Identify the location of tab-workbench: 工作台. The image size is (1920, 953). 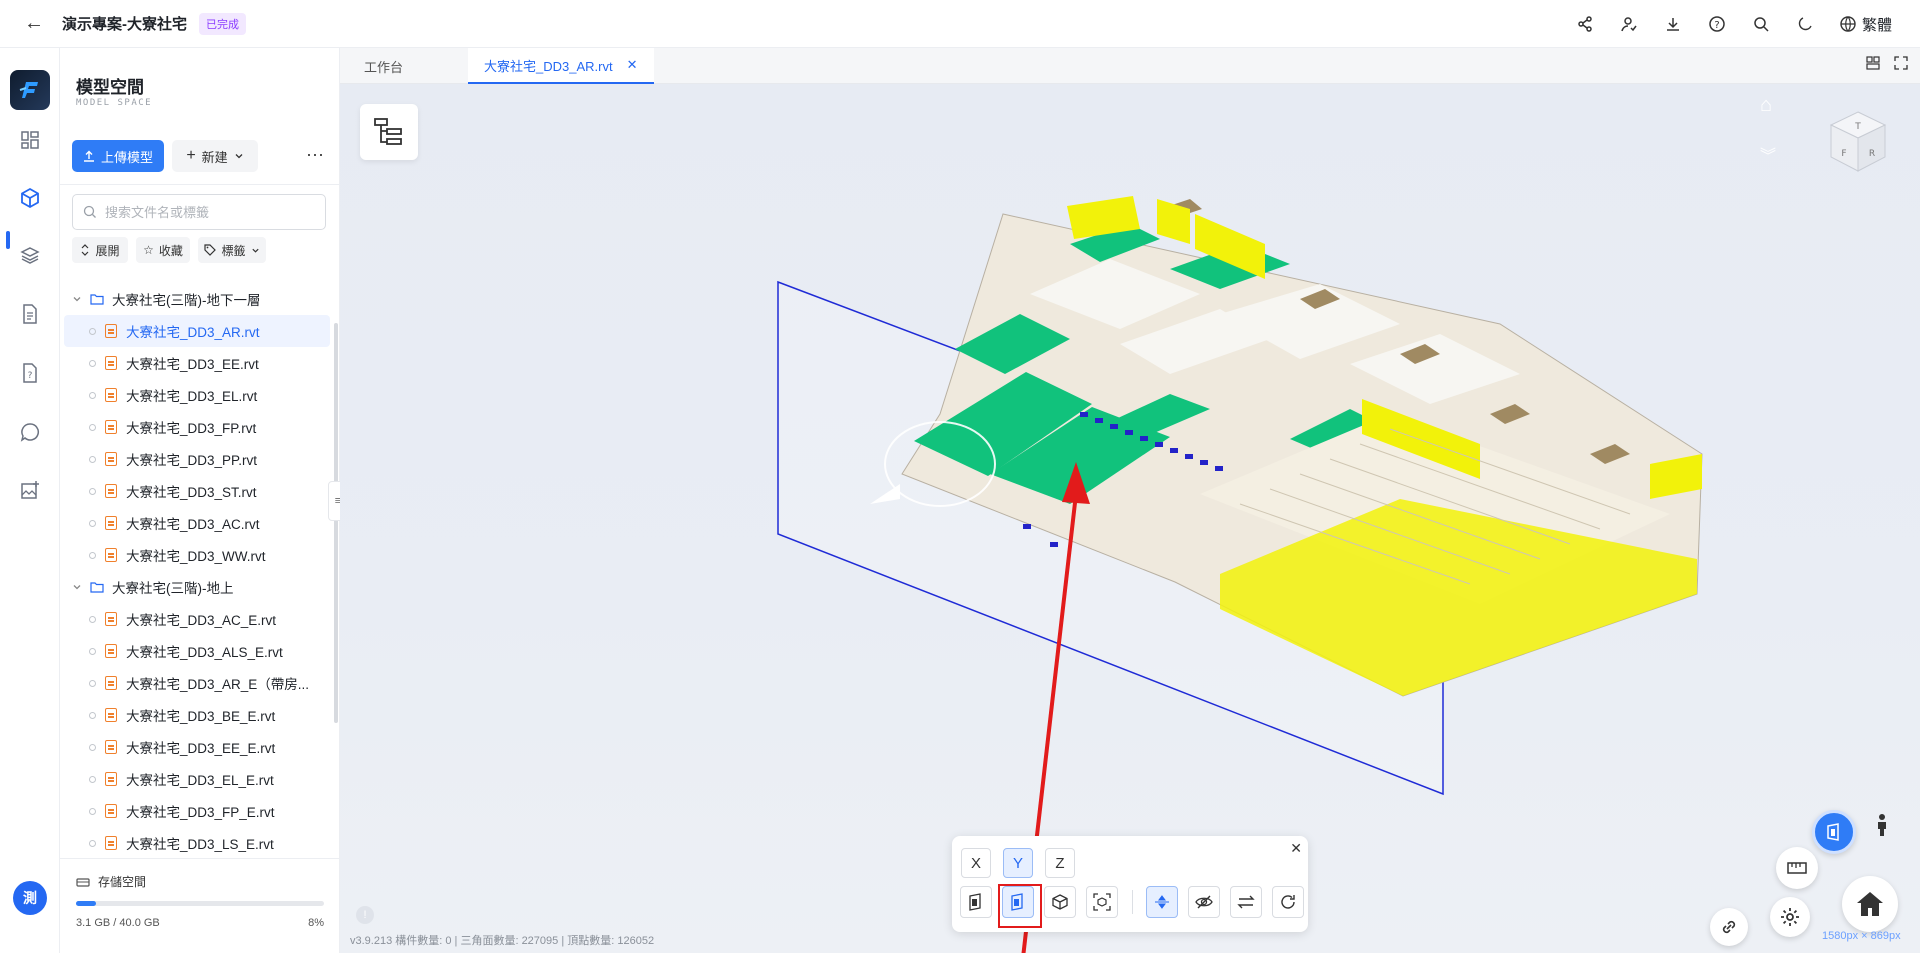
(383, 66).